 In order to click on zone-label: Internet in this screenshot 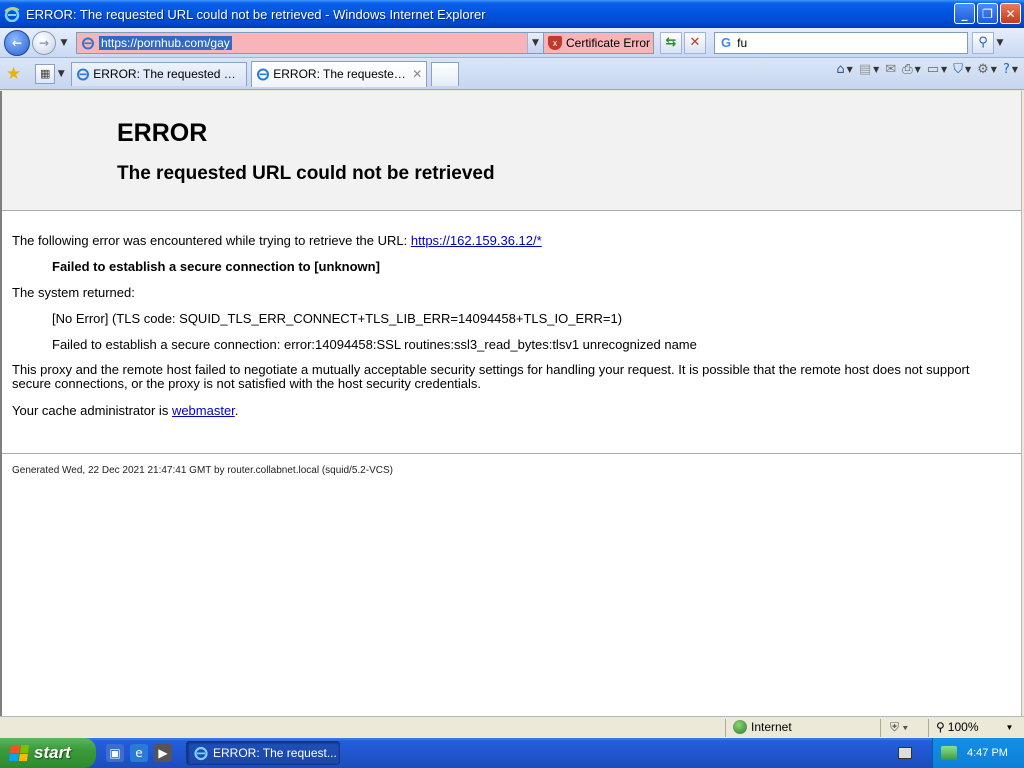, I will do `click(771, 727)`.